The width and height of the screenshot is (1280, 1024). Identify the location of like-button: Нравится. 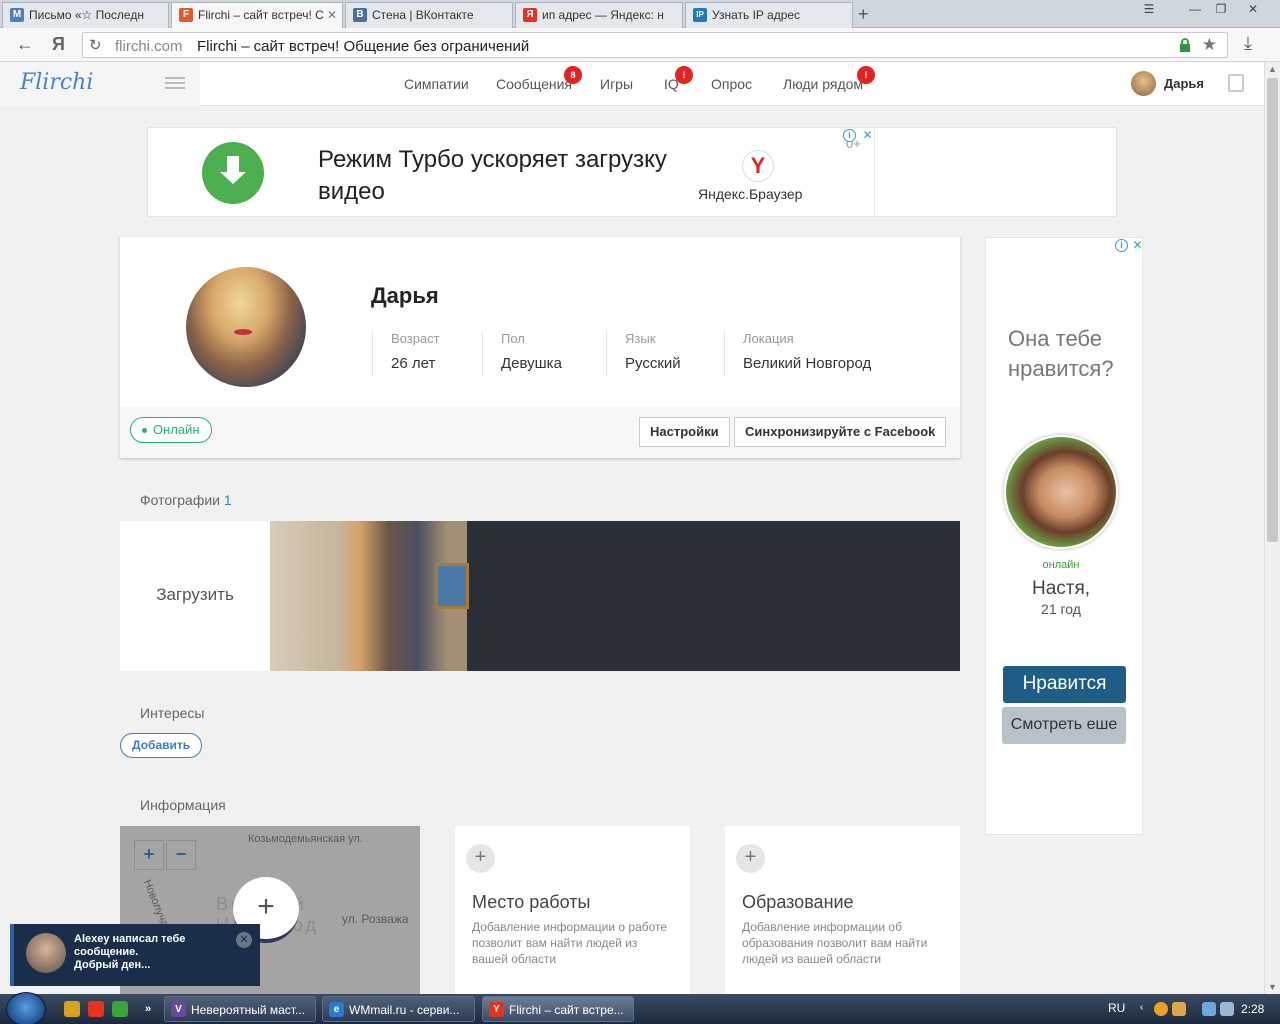
(1064, 684).